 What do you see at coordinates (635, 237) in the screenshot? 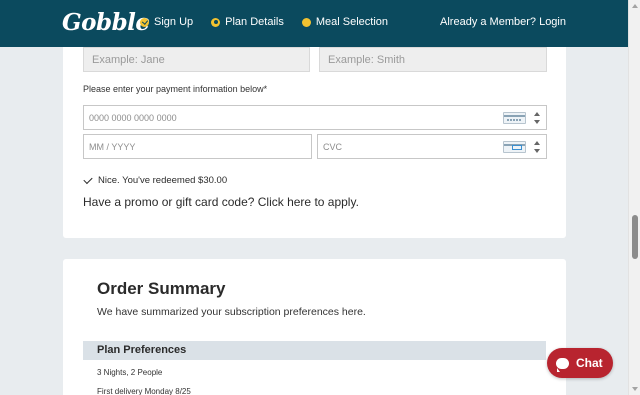
I see `scrollbar-thumb` at bounding box center [635, 237].